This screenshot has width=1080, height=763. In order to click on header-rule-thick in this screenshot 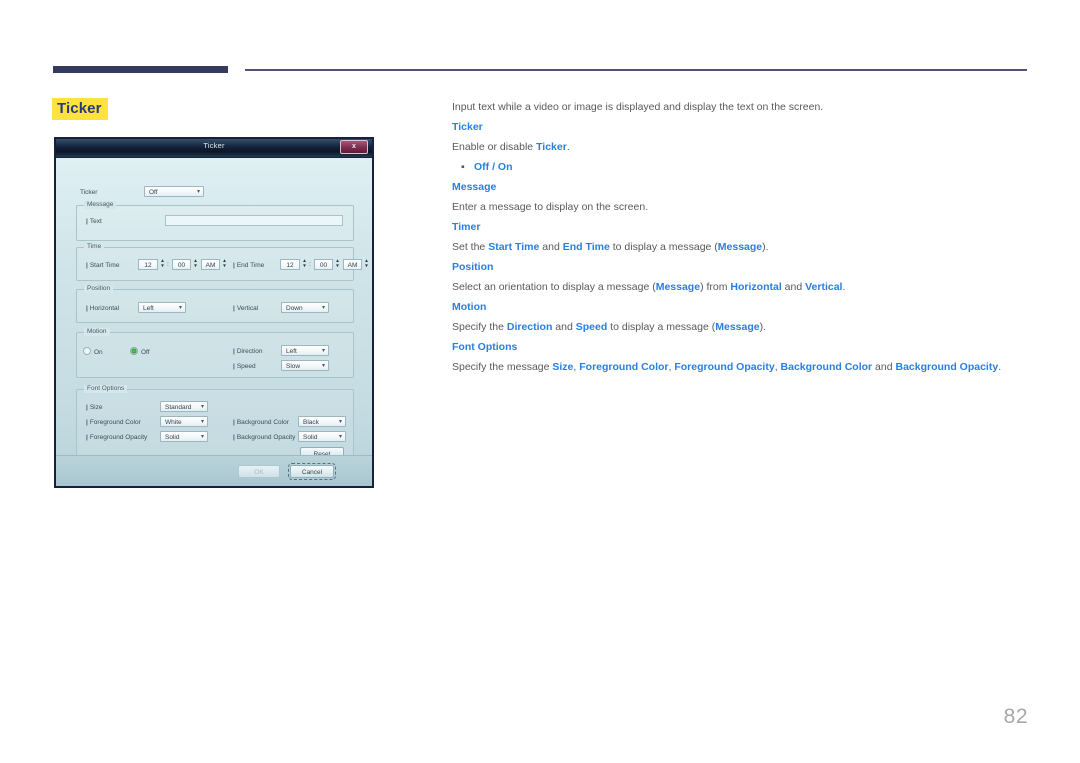, I will do `click(140, 69)`.